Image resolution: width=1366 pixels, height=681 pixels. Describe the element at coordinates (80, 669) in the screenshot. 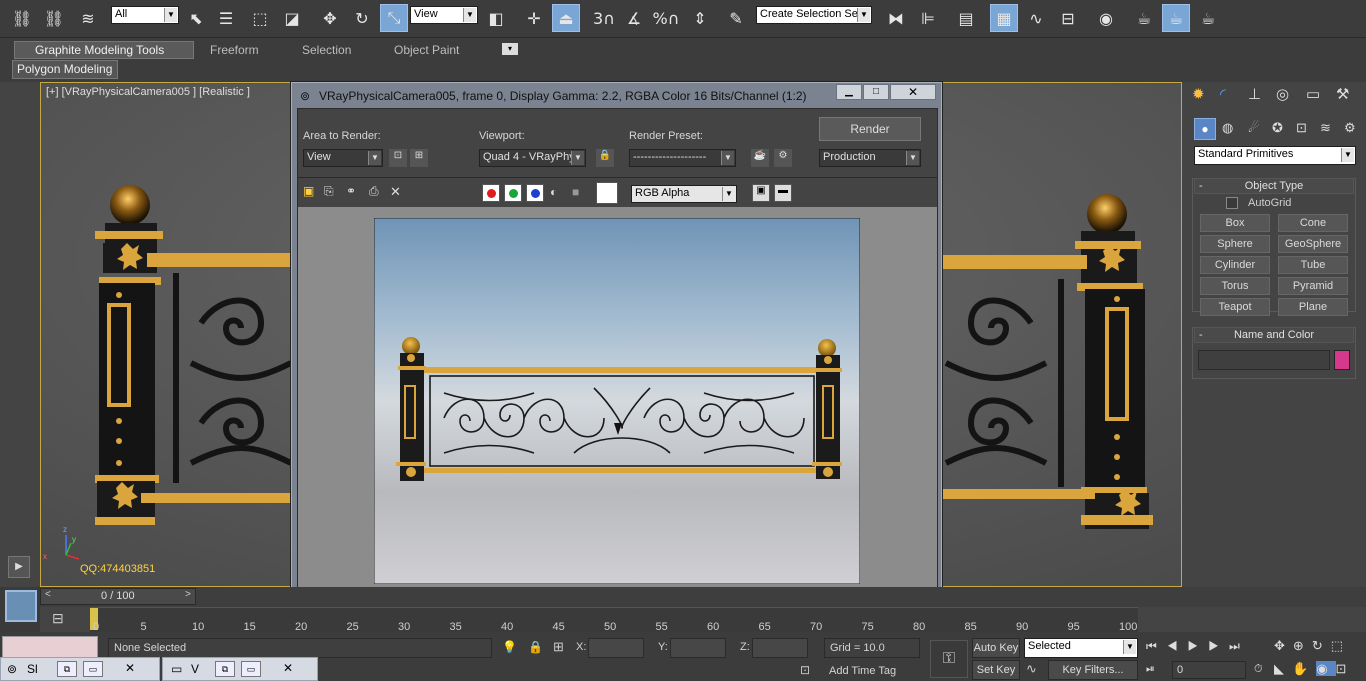

I see `taskbar-item-1: ⊚ Sl ⧉ ▭ ✕` at that location.